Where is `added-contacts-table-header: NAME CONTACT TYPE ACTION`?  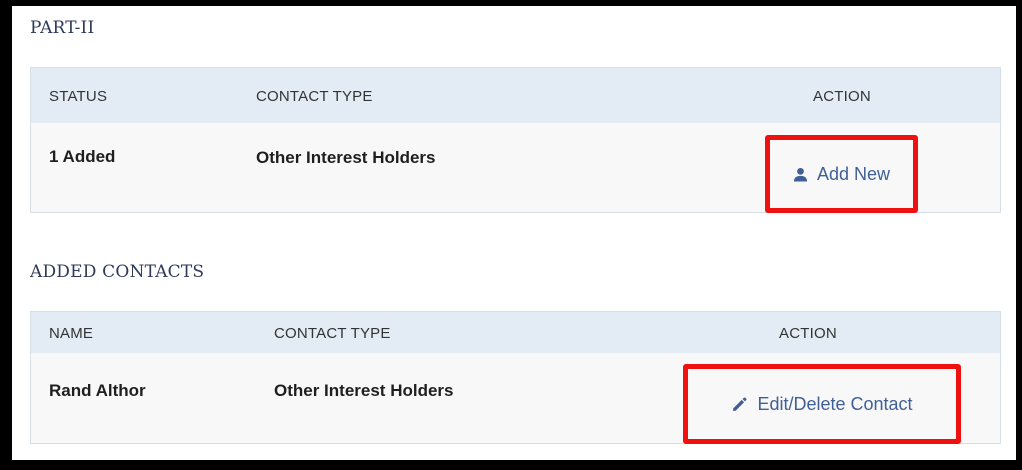
added-contacts-table-header: NAME CONTACT TYPE ACTION is located at coordinates (515, 333).